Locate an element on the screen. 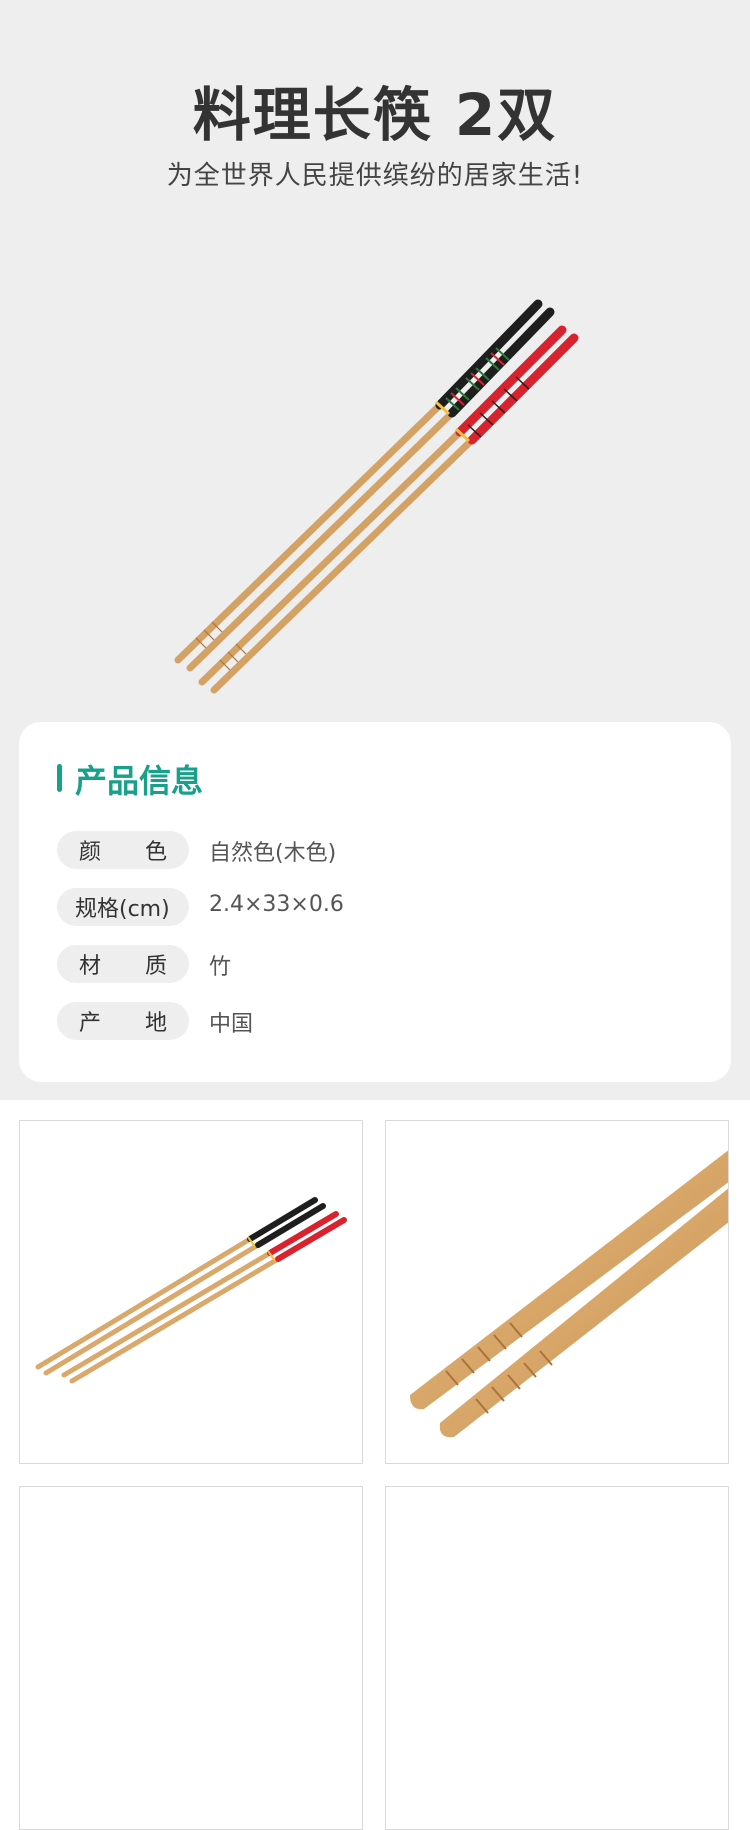 The width and height of the screenshot is (750, 1830). info-label-material: 材 质 is located at coordinates (123, 964).